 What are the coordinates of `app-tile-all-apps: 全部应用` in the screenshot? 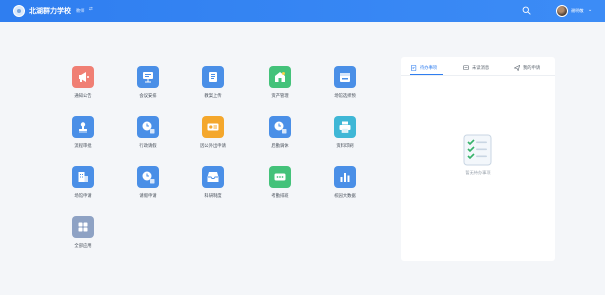 It's located at (83, 238).